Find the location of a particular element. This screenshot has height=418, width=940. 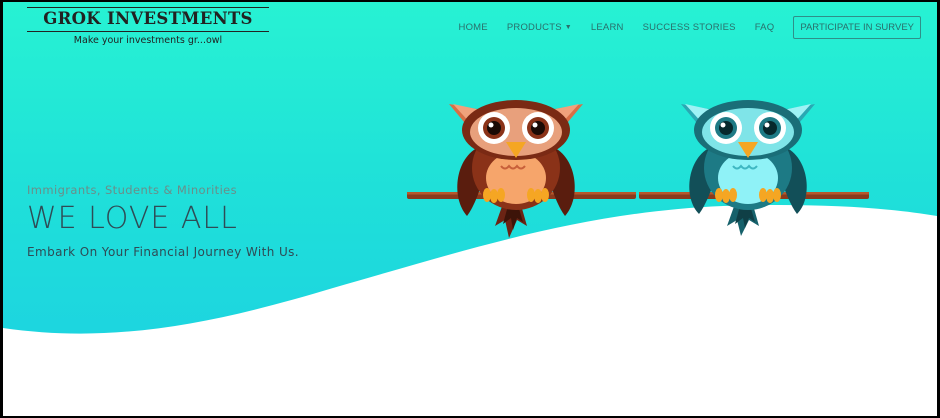

teal-owl-icon is located at coordinates (748, 168).